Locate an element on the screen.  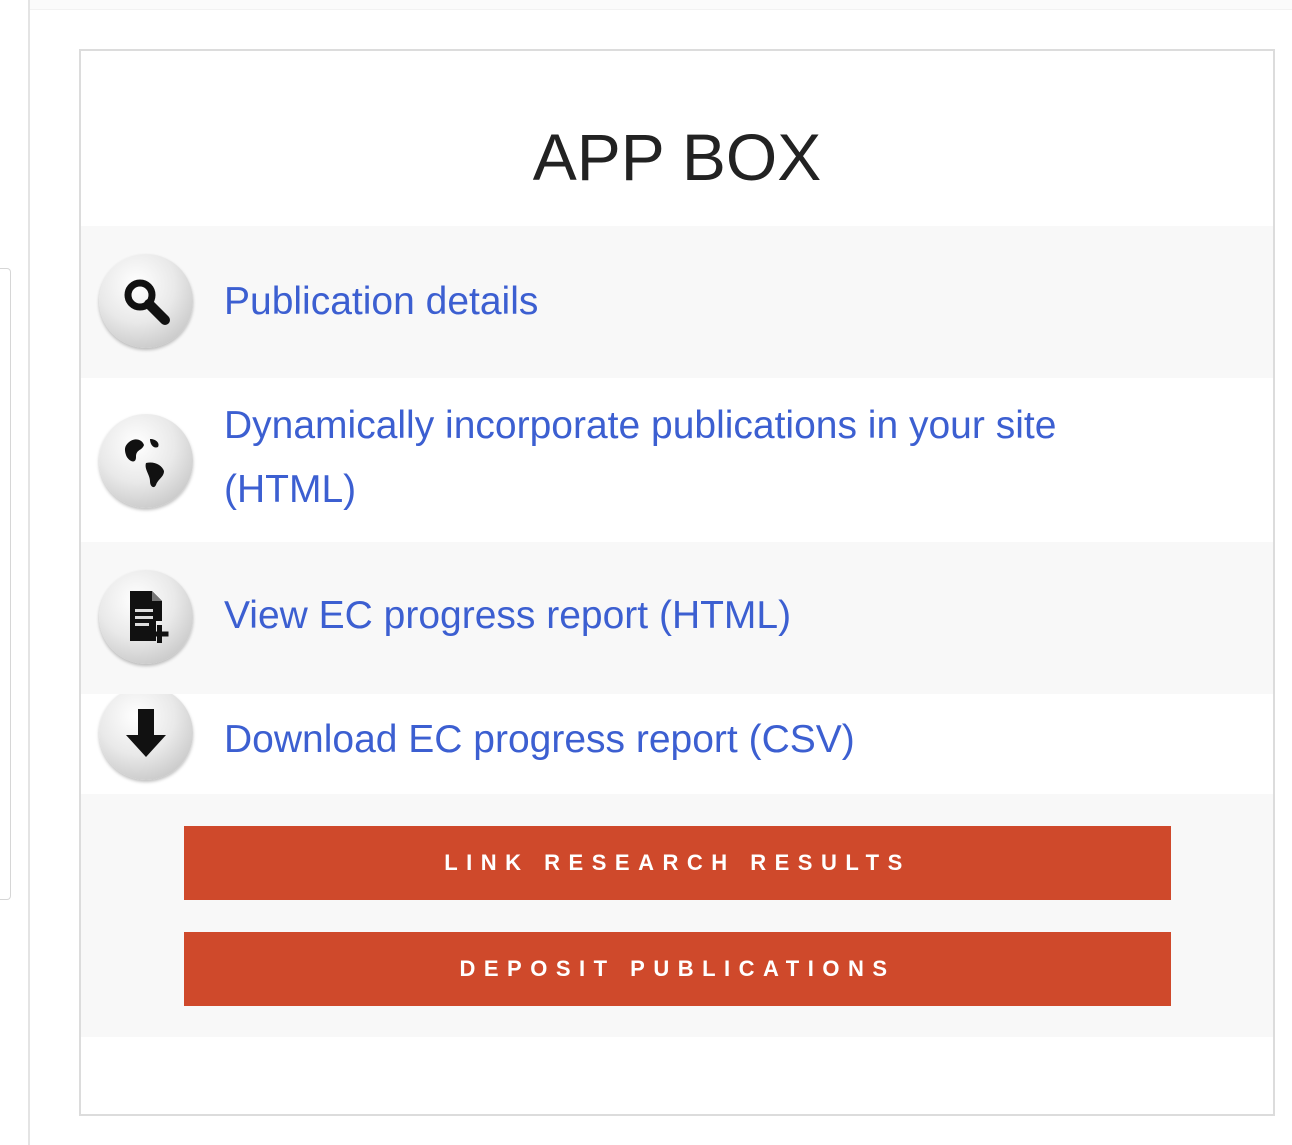
app-item-download-ec-report: Download EC progress report (CSV) is located at coordinates (677, 744).